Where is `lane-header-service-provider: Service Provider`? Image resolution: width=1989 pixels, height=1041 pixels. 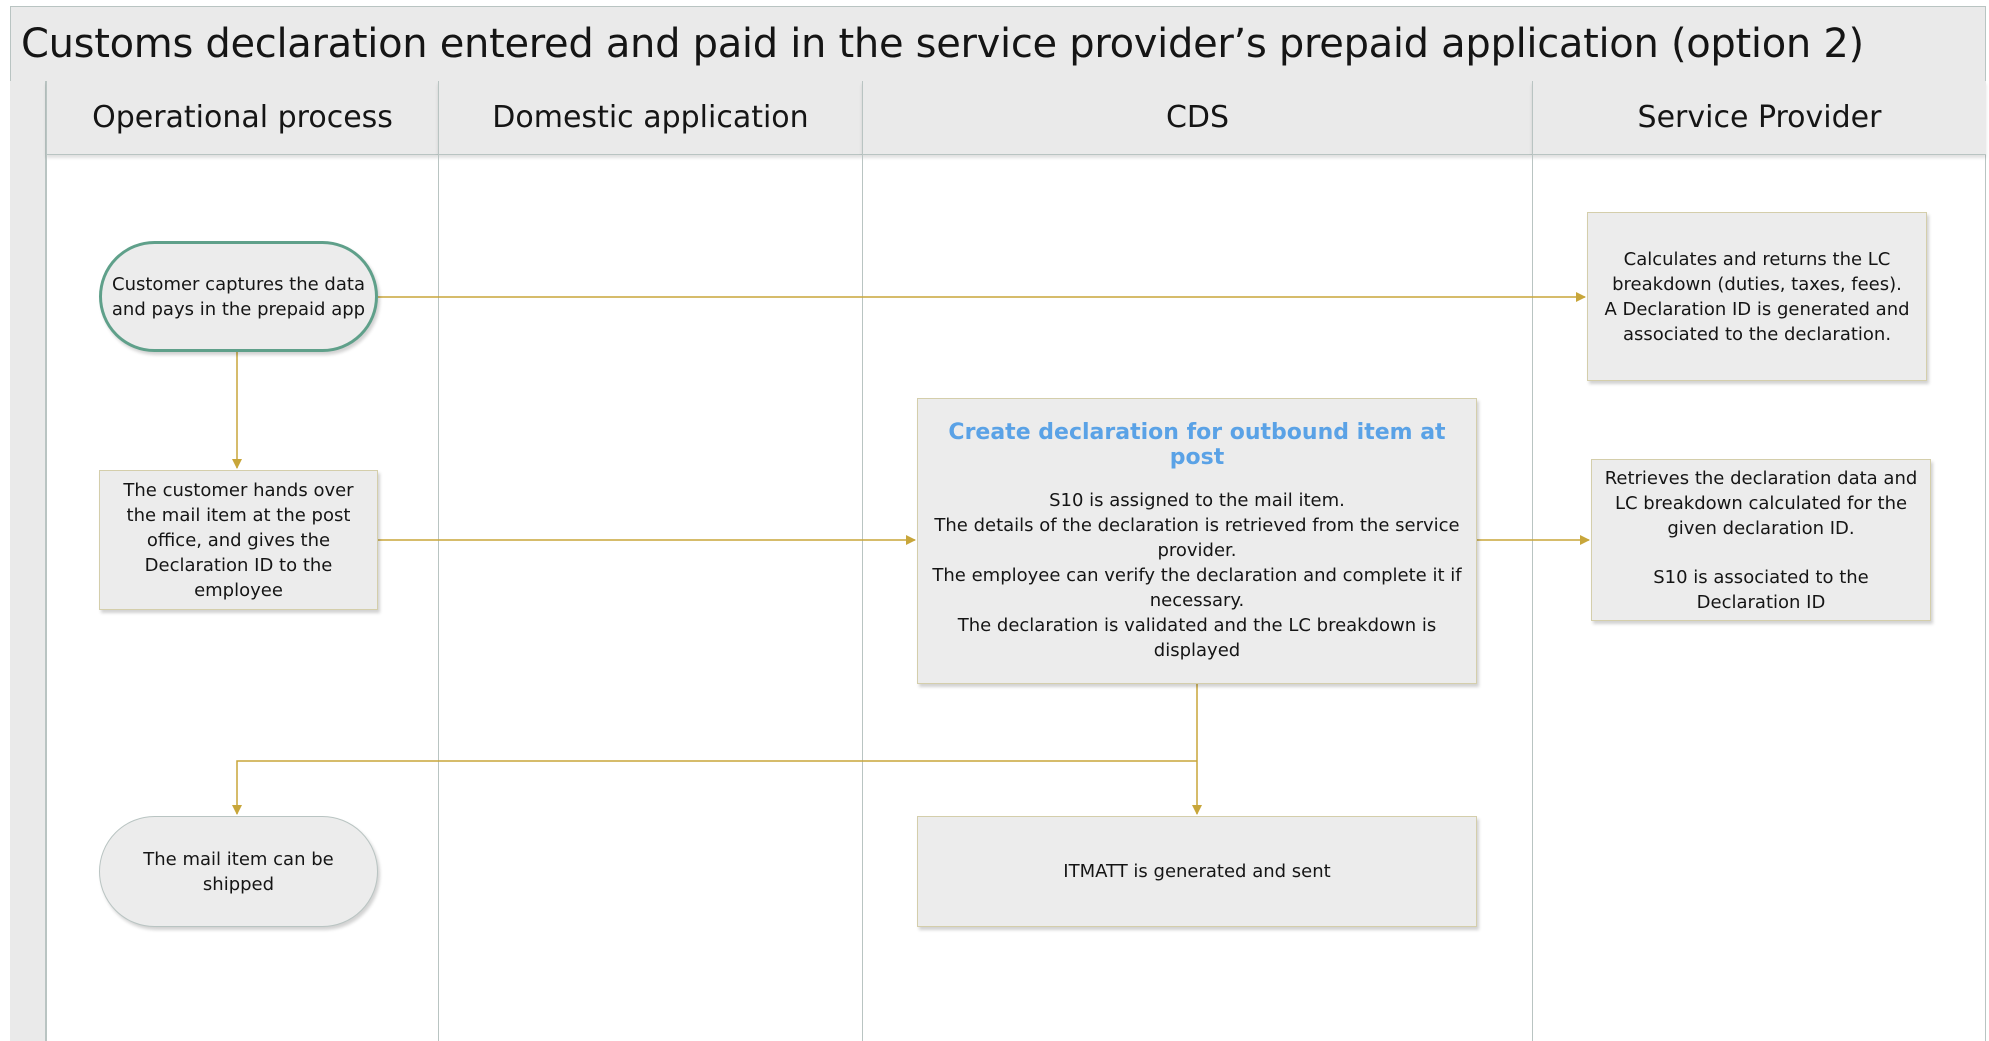 lane-header-service-provider: Service Provider is located at coordinates (1759, 118).